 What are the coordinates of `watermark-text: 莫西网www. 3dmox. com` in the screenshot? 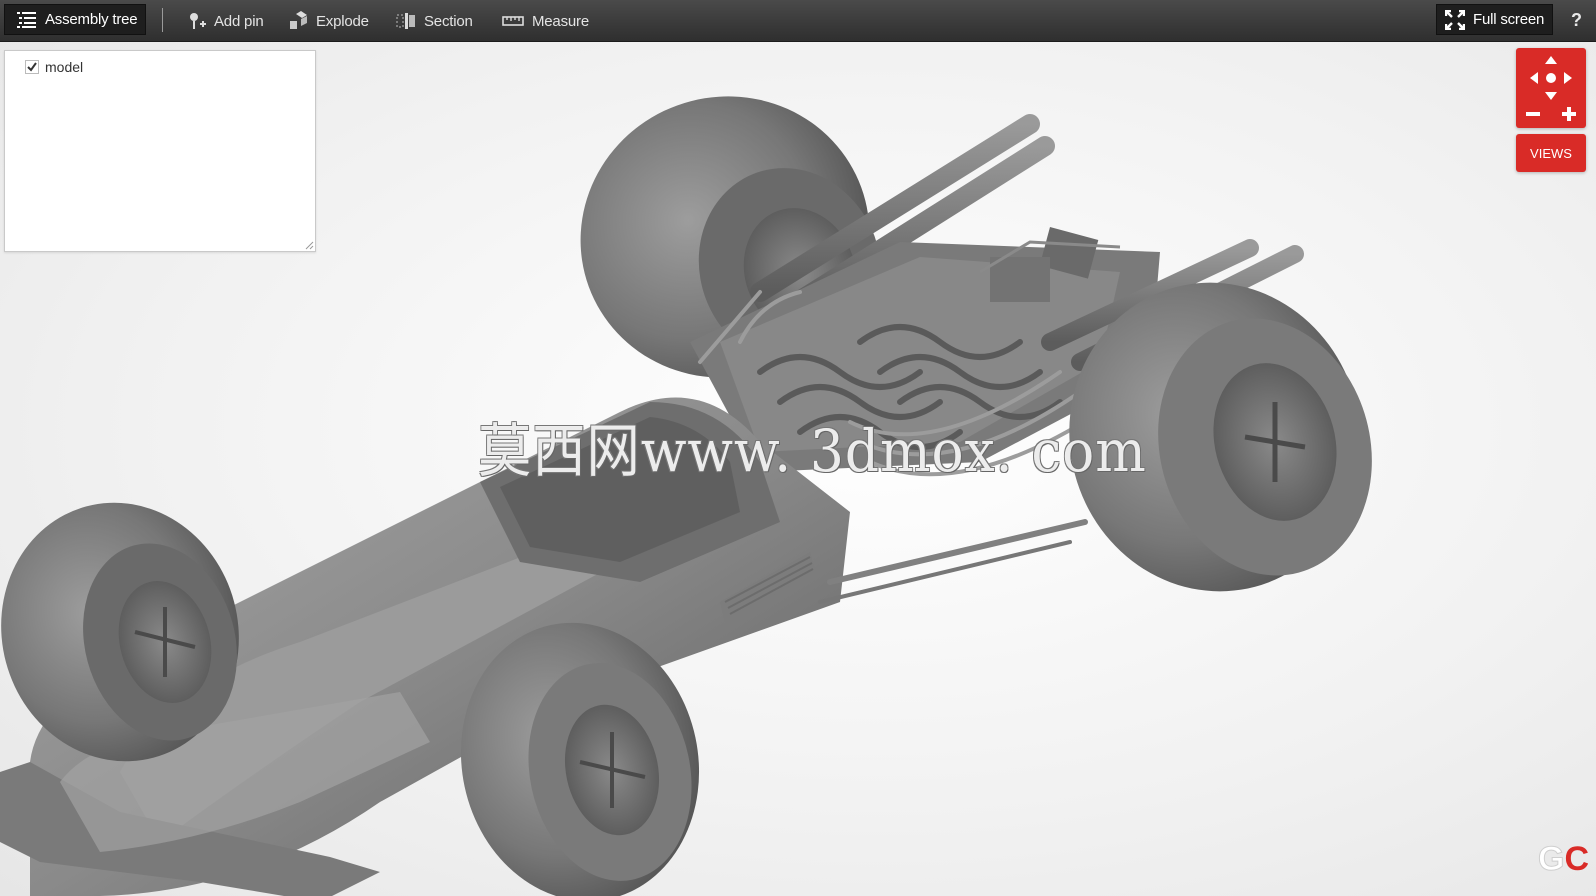 It's located at (812, 451).